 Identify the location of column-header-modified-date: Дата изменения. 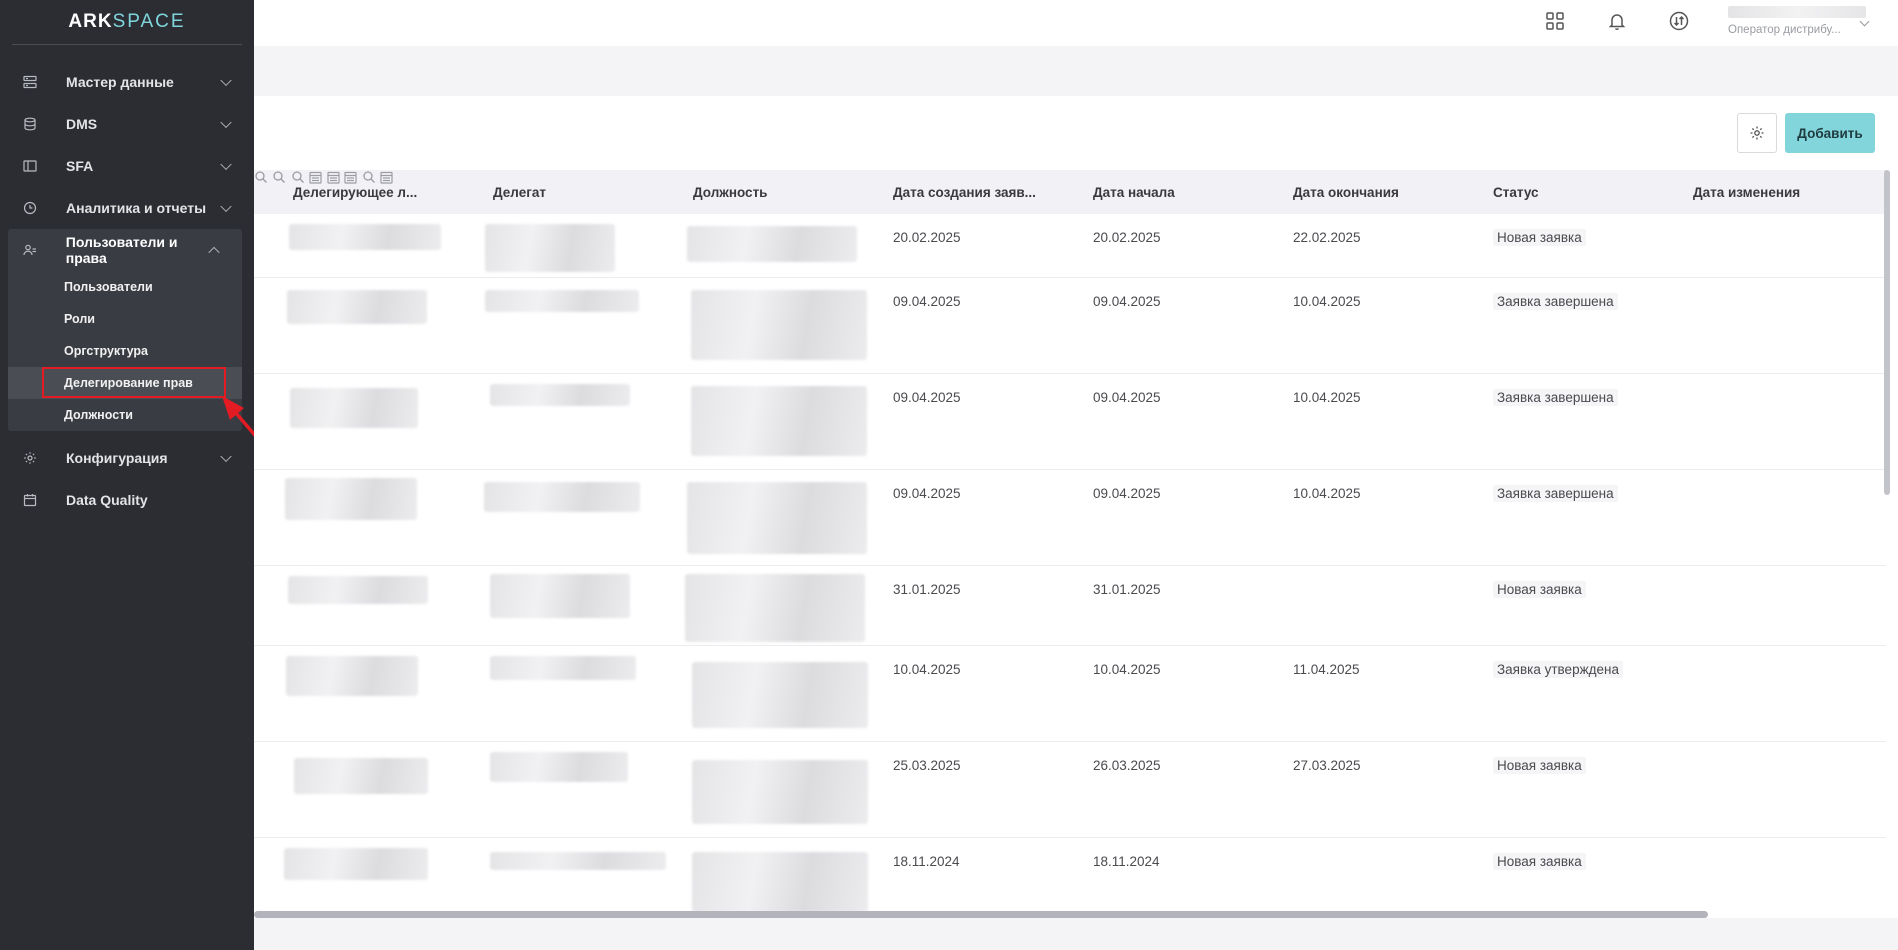
(1746, 192).